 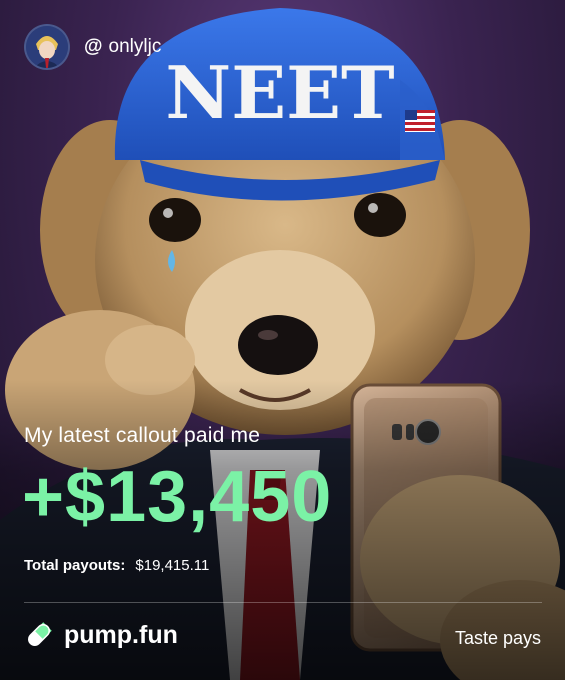 What do you see at coordinates (172, 565) in the screenshot?
I see `total-payouts-value: $19,415.11` at bounding box center [172, 565].